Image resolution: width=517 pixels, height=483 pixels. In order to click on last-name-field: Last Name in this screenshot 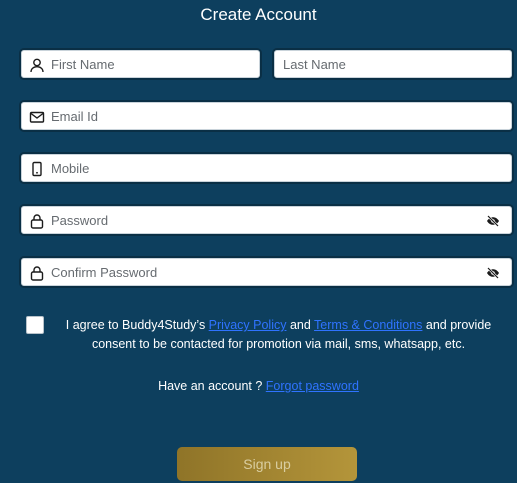, I will do `click(393, 64)`.